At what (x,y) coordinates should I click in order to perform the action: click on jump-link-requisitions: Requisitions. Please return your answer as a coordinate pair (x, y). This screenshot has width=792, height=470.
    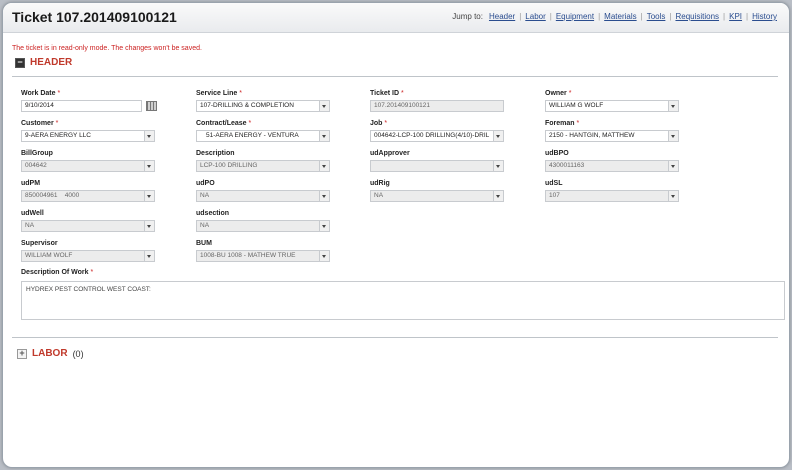
    Looking at the image, I should click on (697, 16).